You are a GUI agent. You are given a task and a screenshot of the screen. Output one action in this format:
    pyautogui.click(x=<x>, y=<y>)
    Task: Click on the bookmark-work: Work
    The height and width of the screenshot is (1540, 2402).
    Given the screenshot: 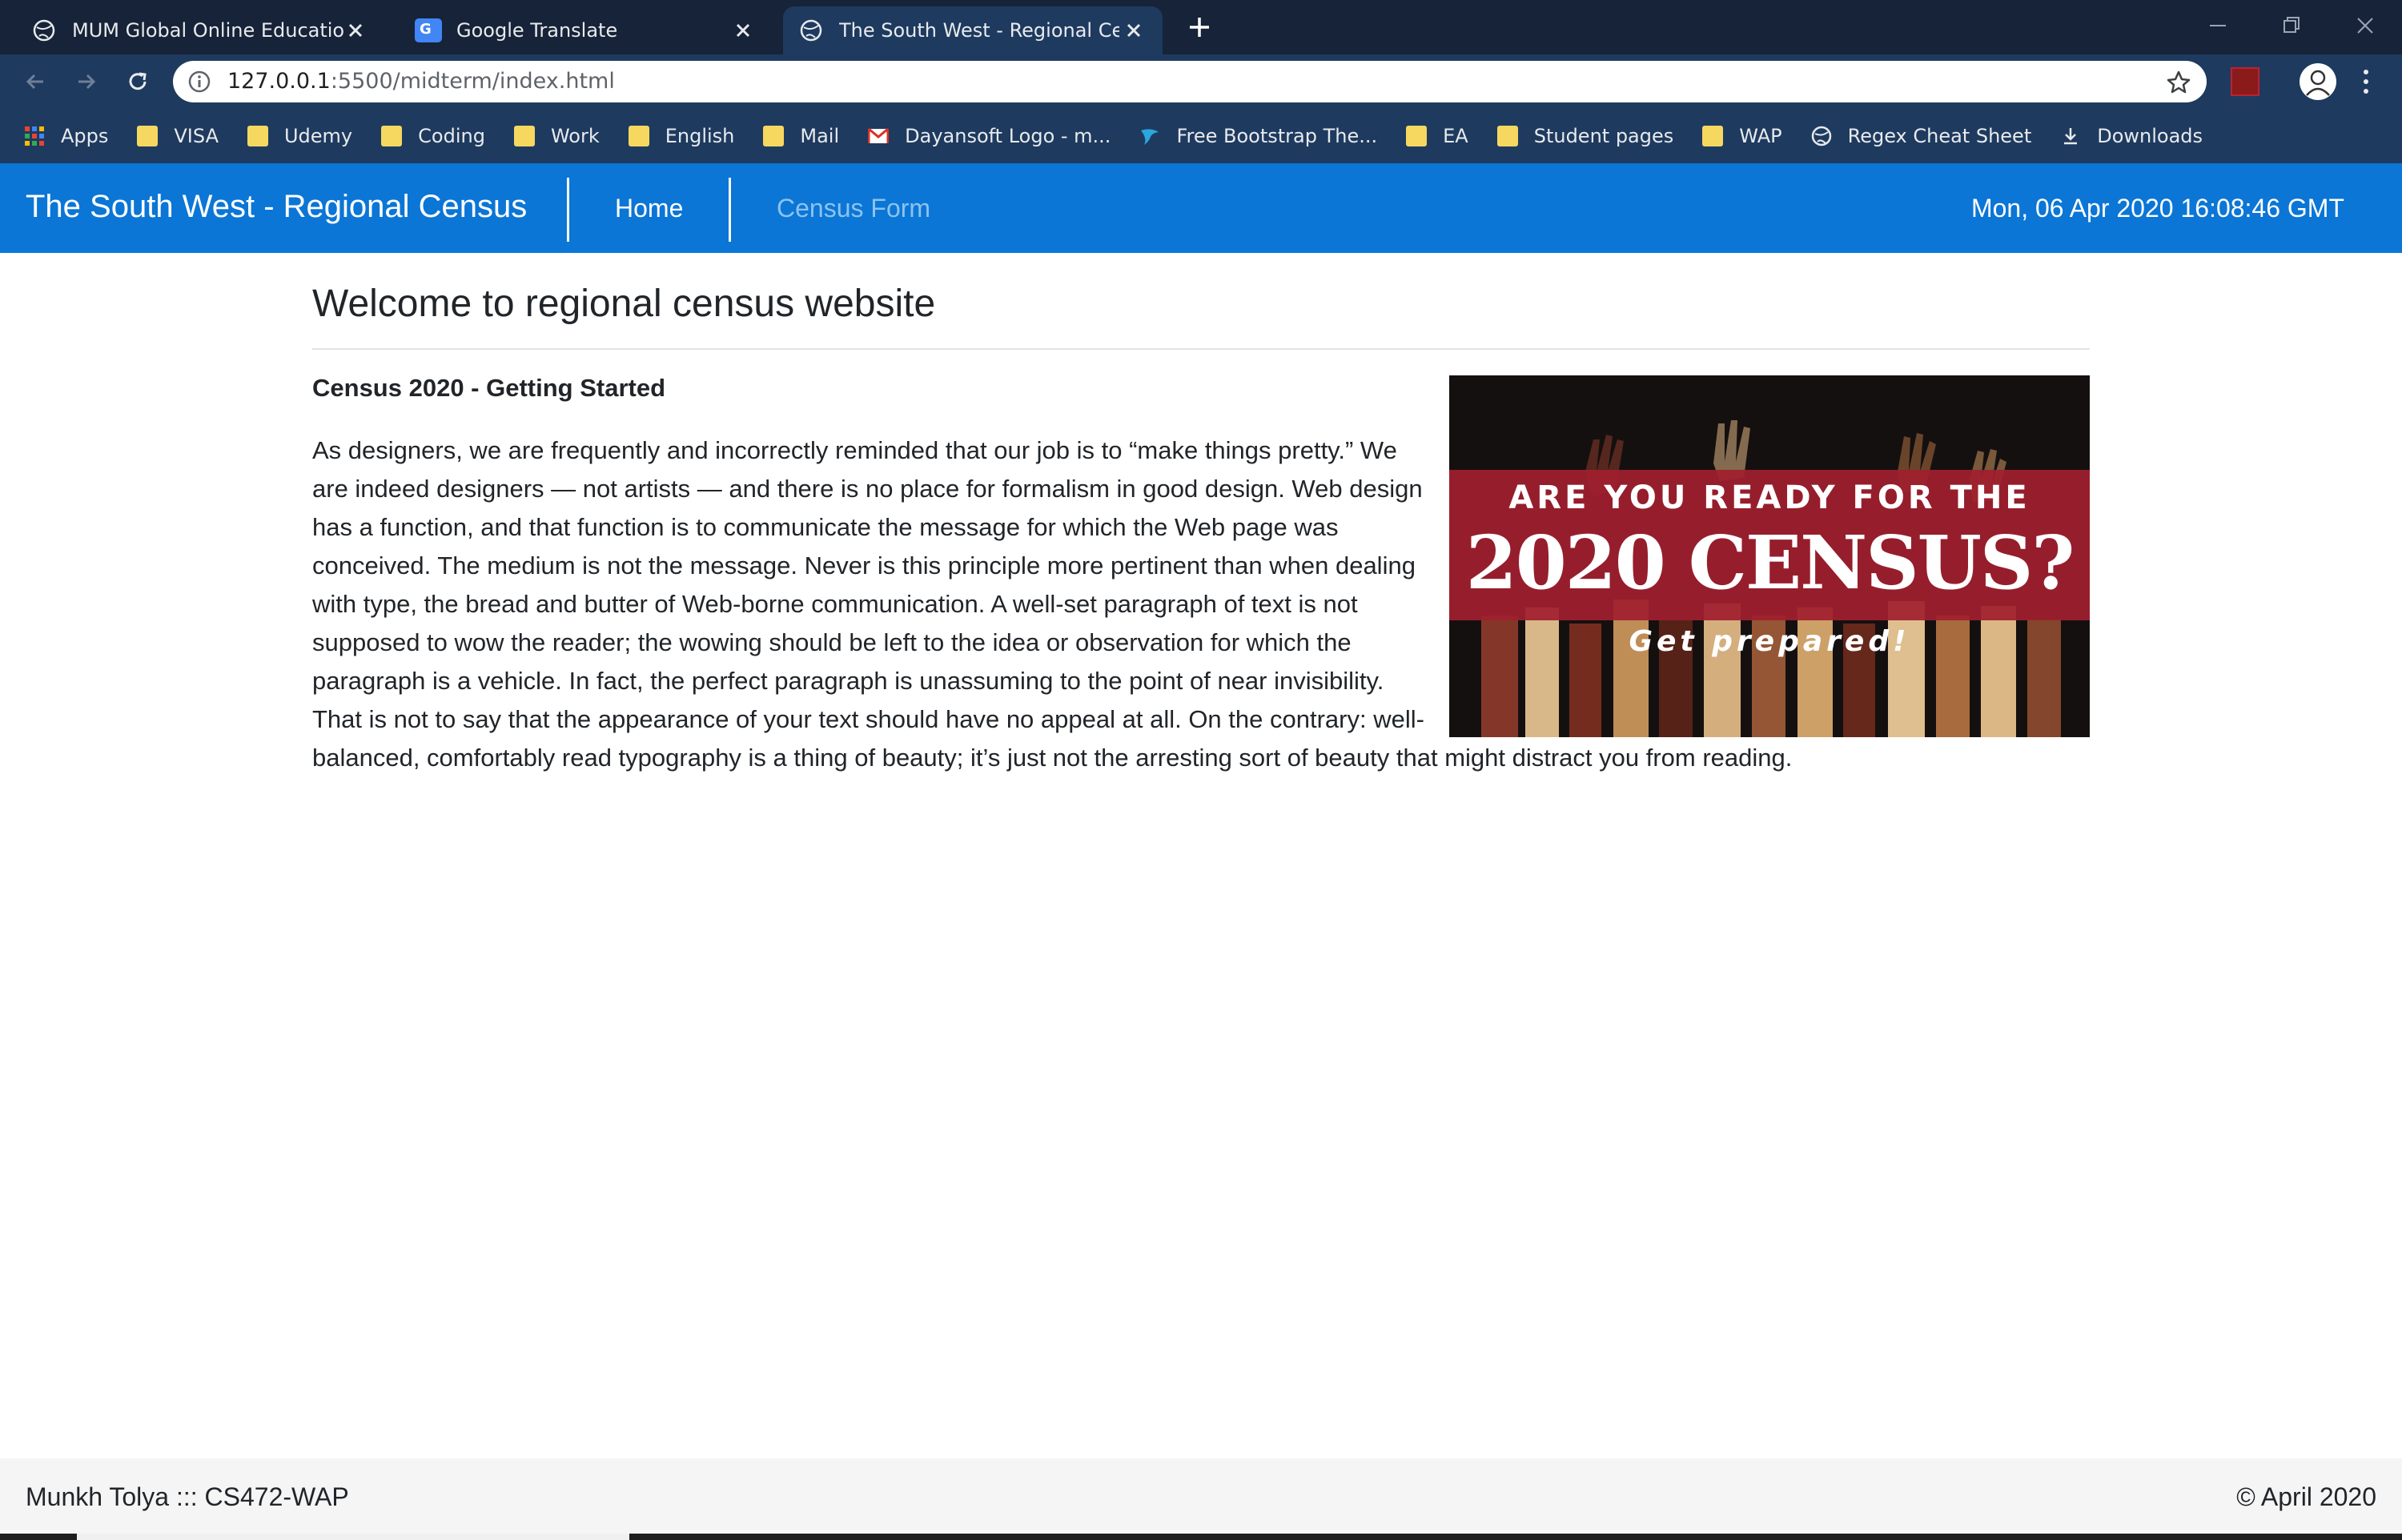 What is the action you would take?
    pyautogui.click(x=556, y=136)
    